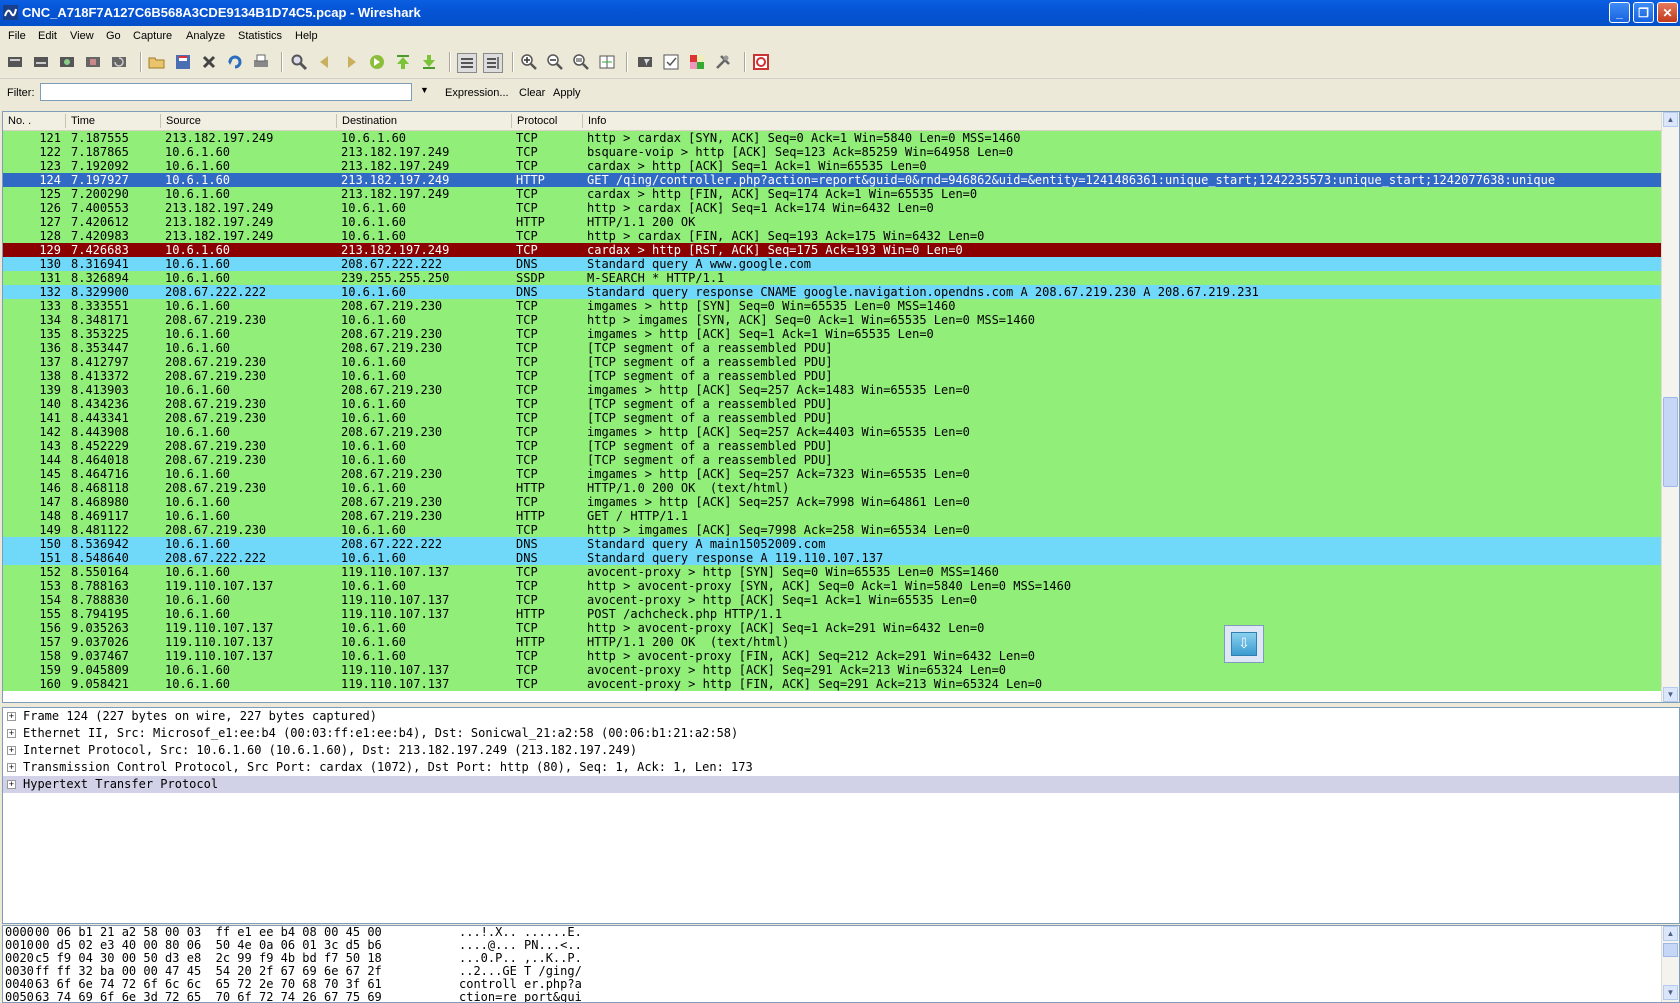 Image resolution: width=1680 pixels, height=1003 pixels. I want to click on print-icon, so click(261, 62).